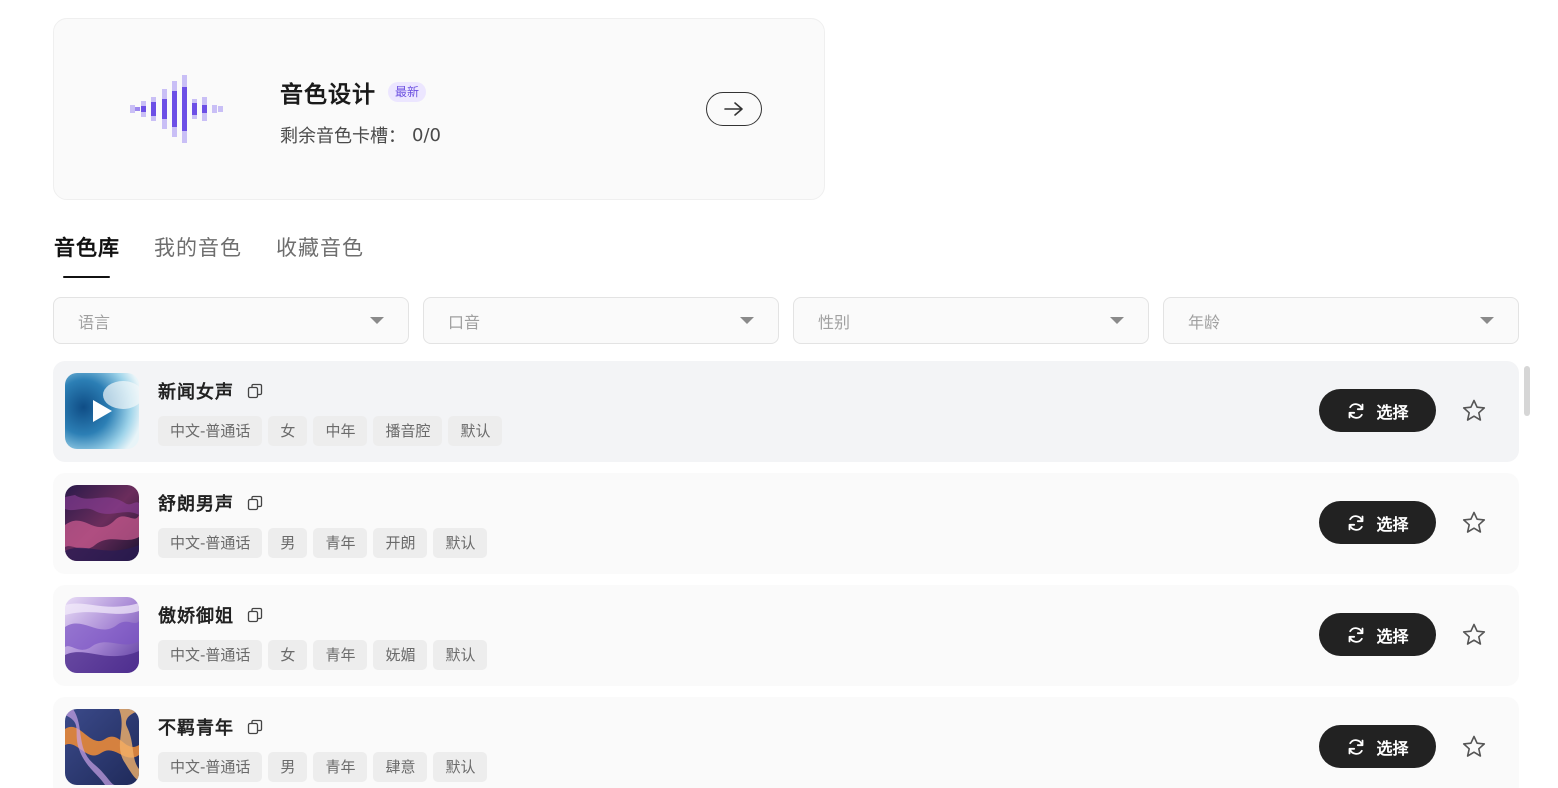 The image size is (1558, 788). Describe the element at coordinates (320, 255) in the screenshot. I see `tab-favorite-voices: 收藏音色` at that location.